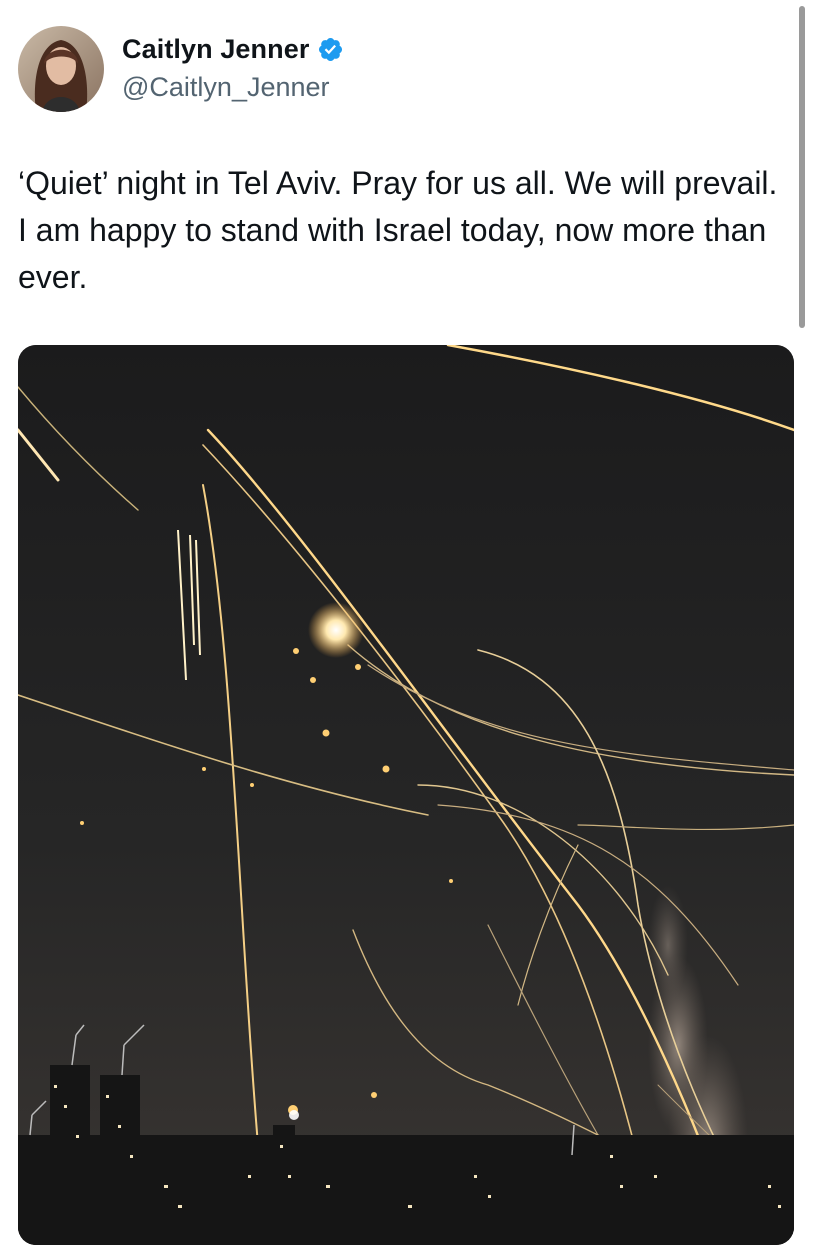  I want to click on display-name: Caitlyn Jenner, so click(215, 49).